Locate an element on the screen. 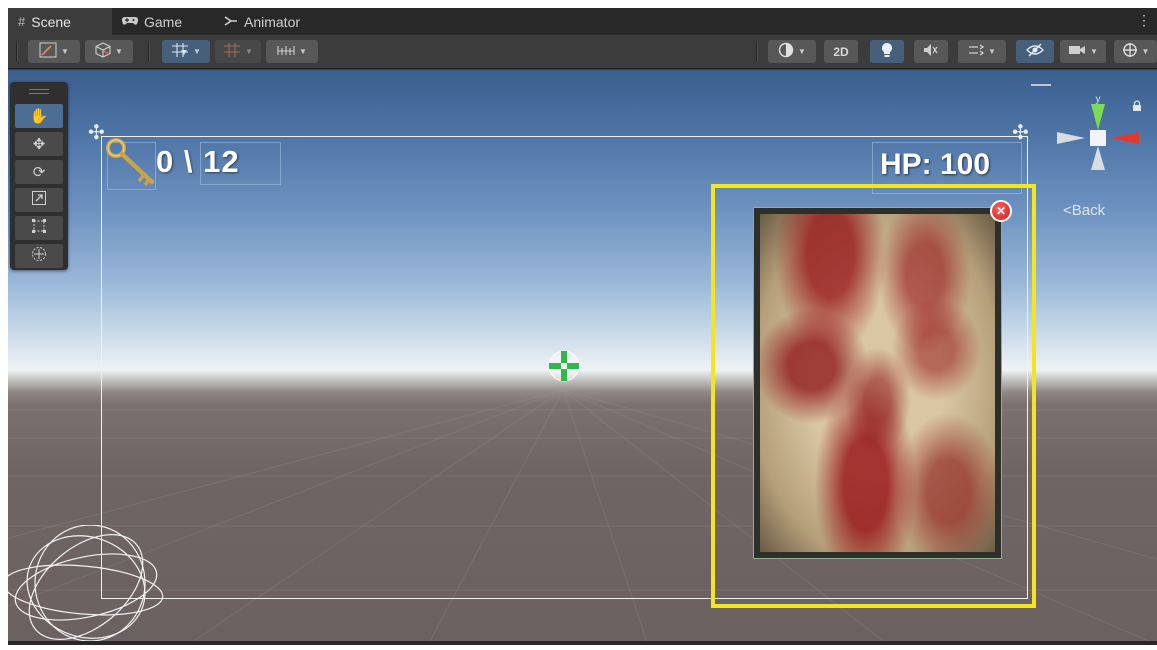 The height and width of the screenshot is (650, 1157). toggle-2d-label: 2D is located at coordinates (841, 51).